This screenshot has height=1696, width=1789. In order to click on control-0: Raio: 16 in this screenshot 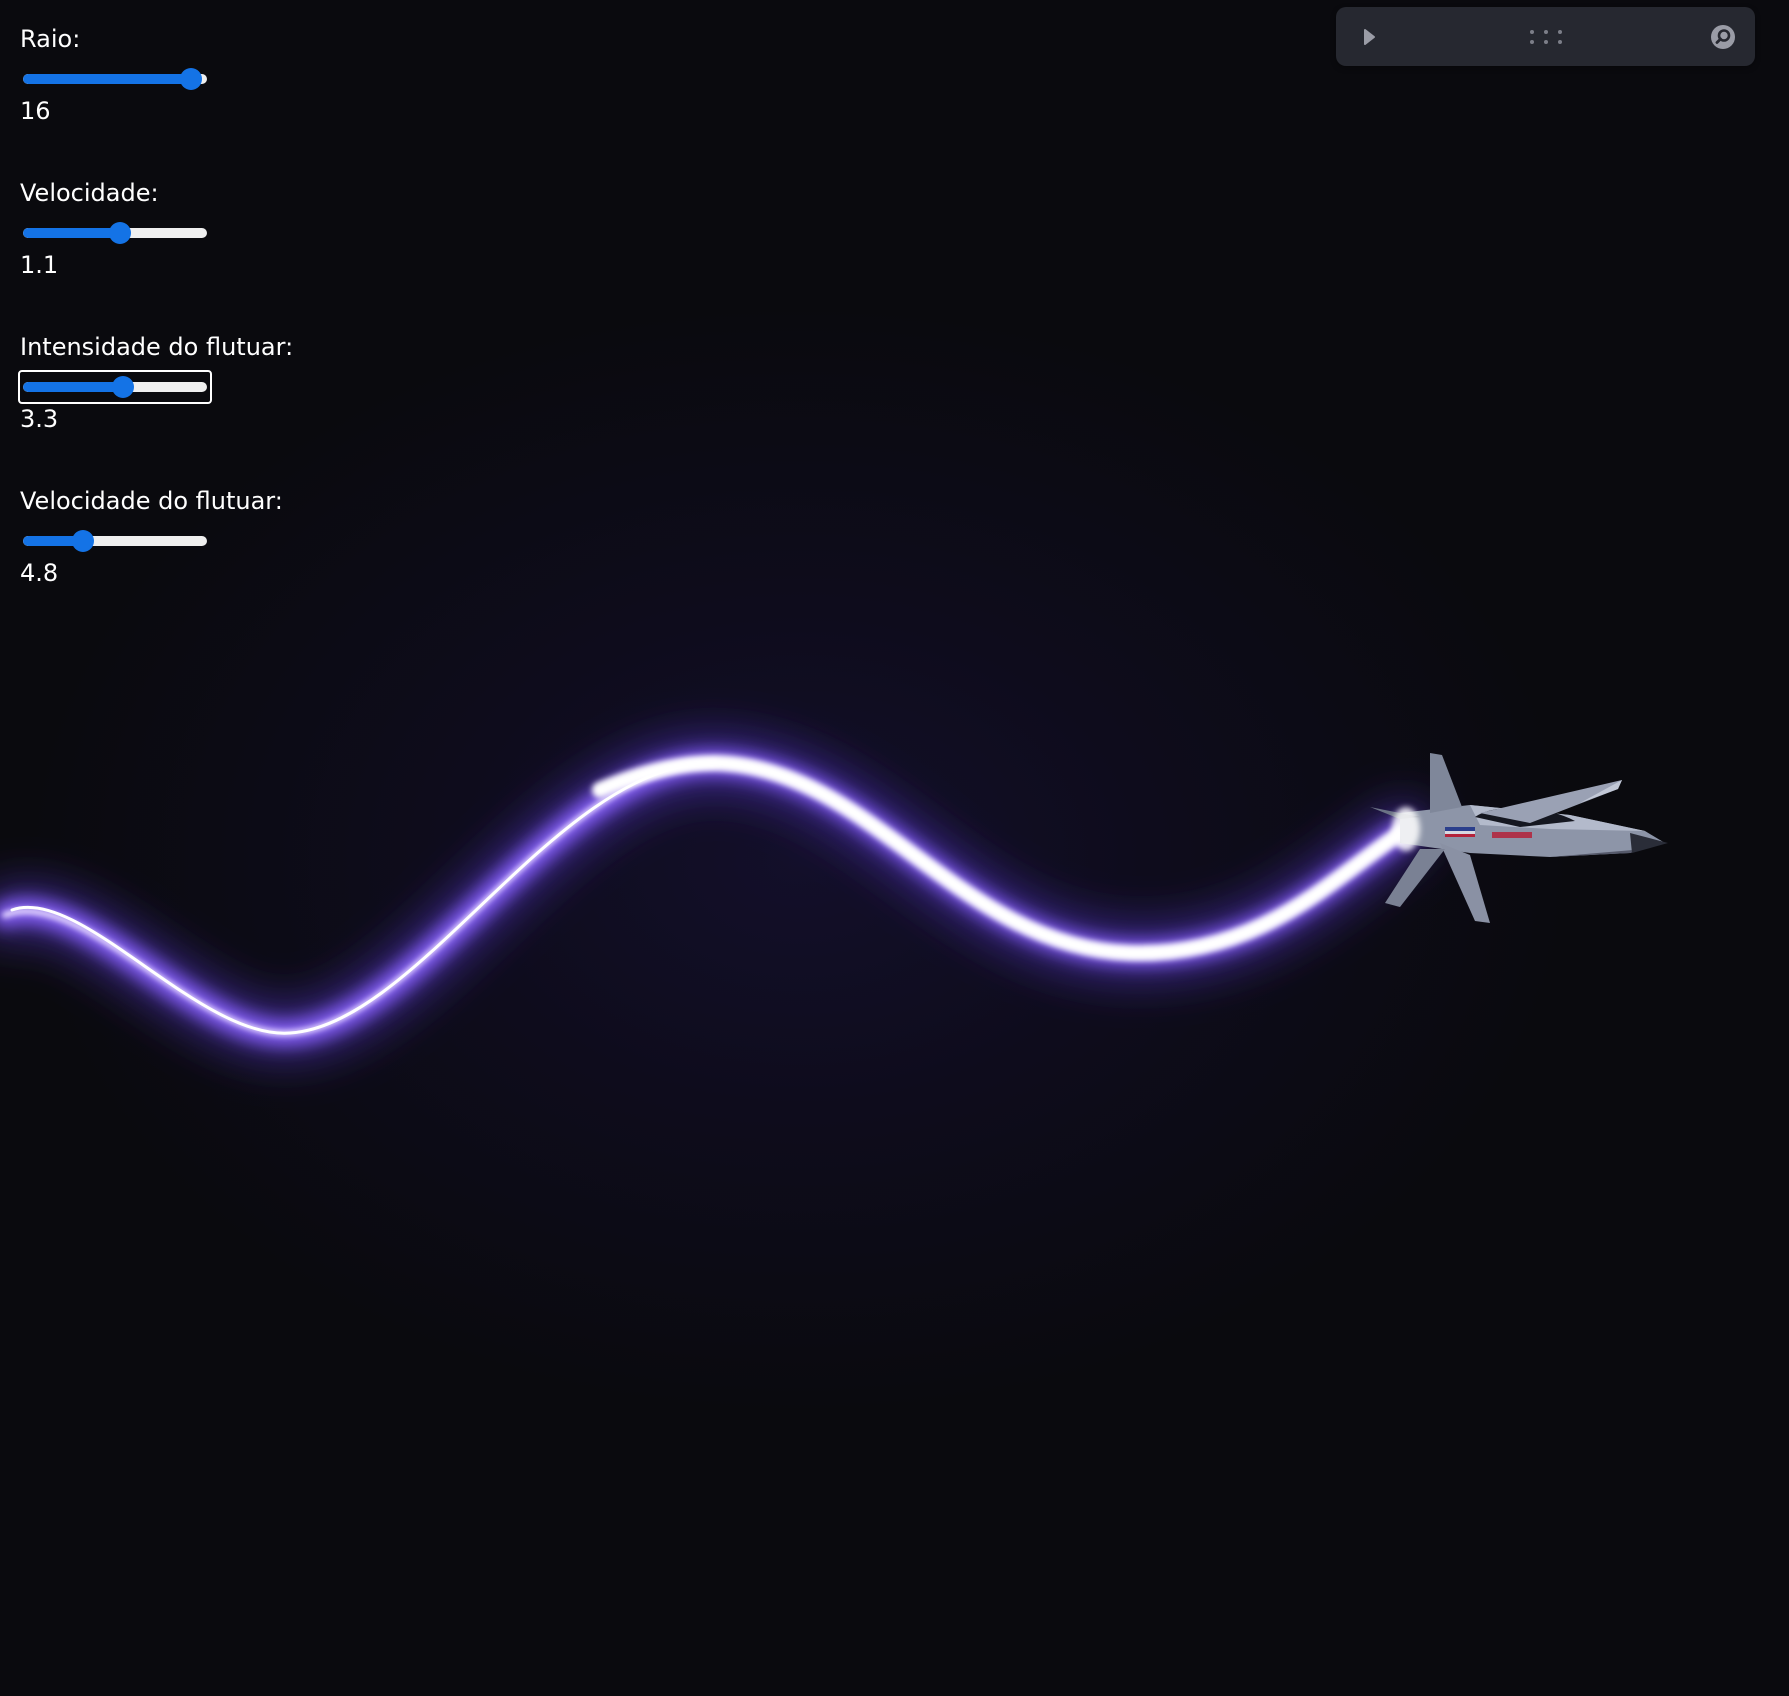, I will do `click(180, 75)`.